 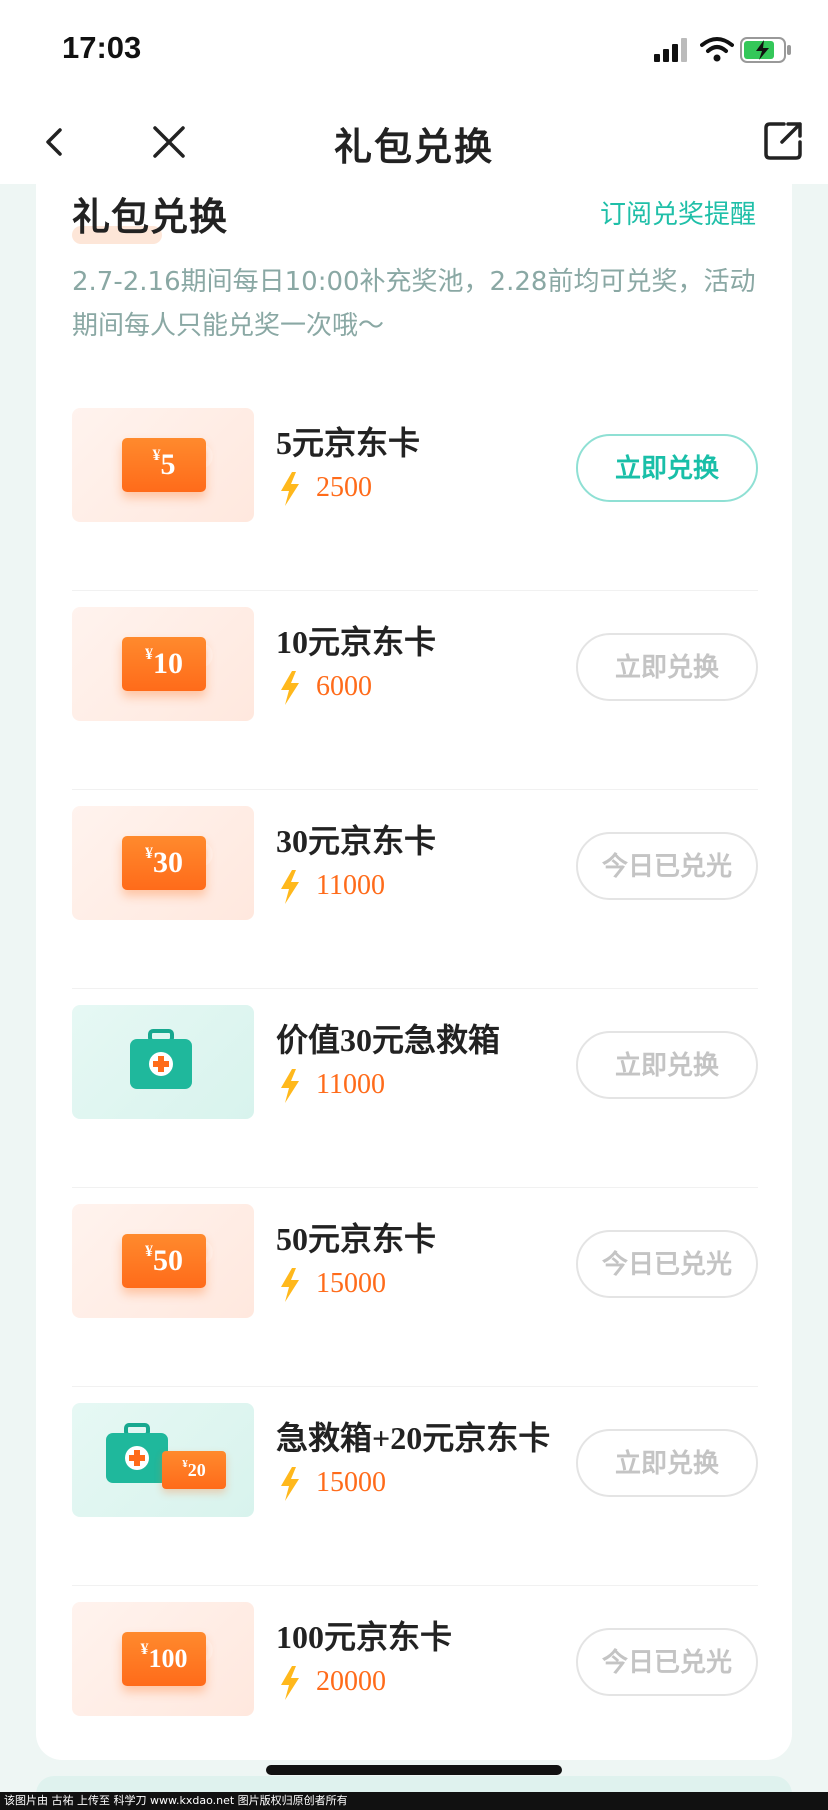 I want to click on gift-item: JD ¥30 30元京东卡 11000 今日已兑光, so click(x=415, y=889).